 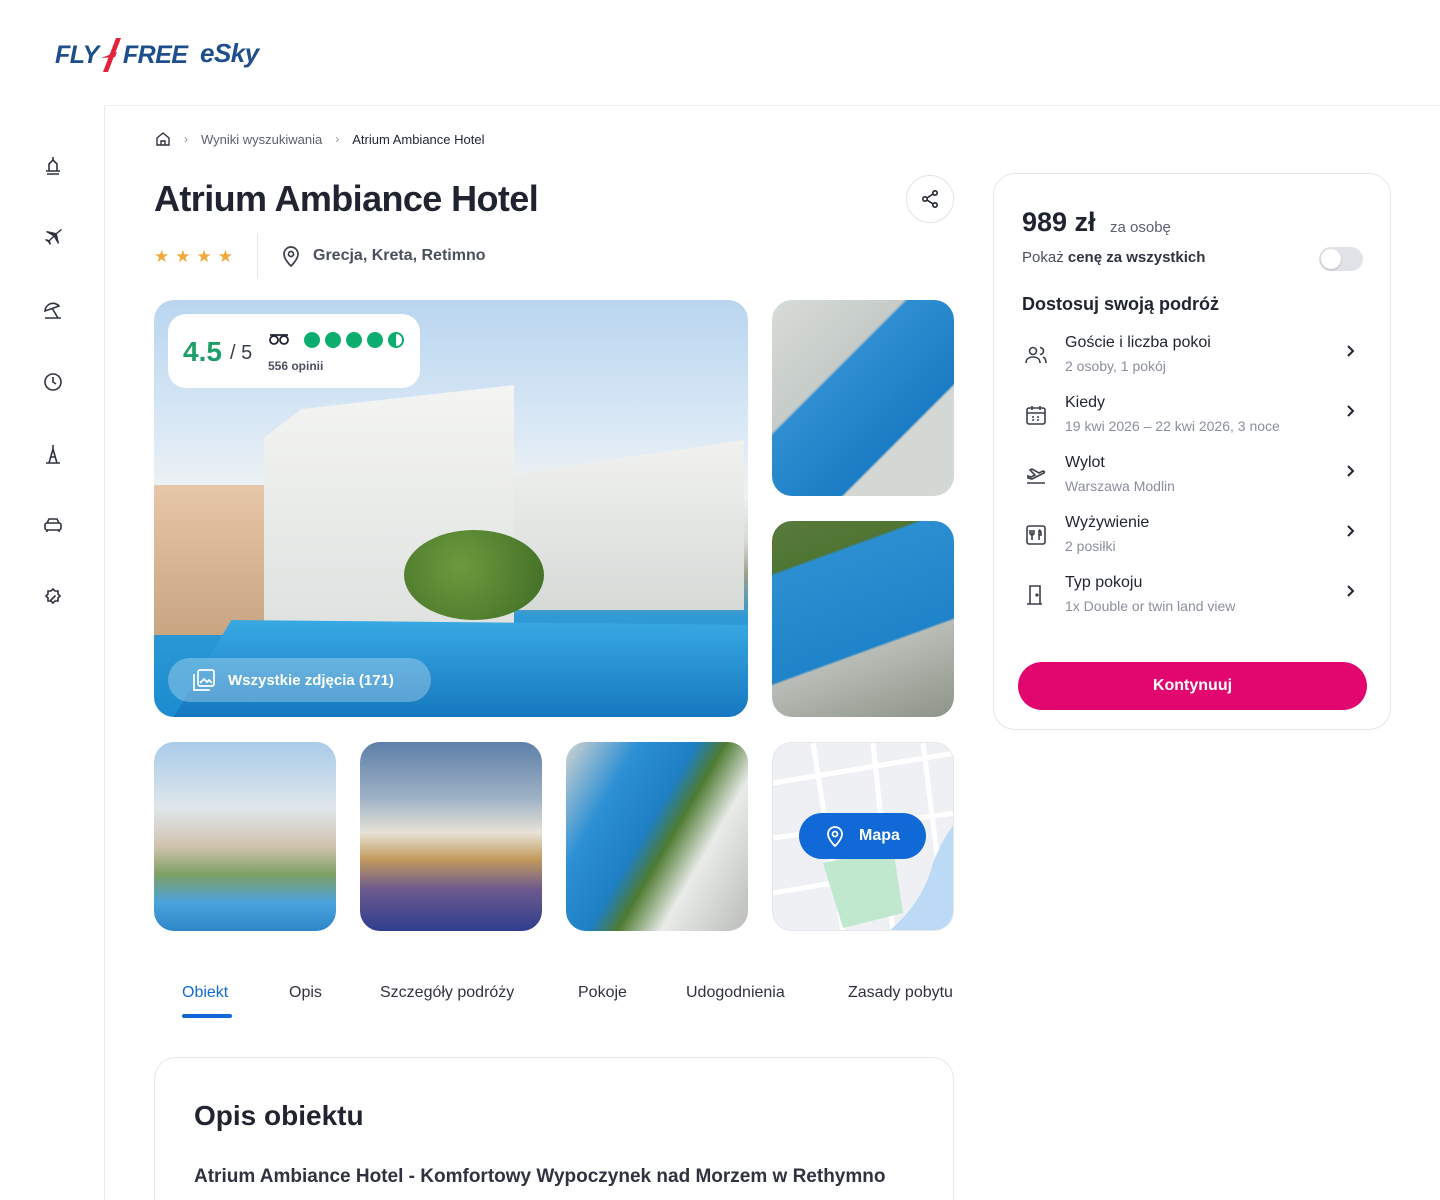 What do you see at coordinates (205, 993) in the screenshot?
I see `tab-obiekt: Obiekt` at bounding box center [205, 993].